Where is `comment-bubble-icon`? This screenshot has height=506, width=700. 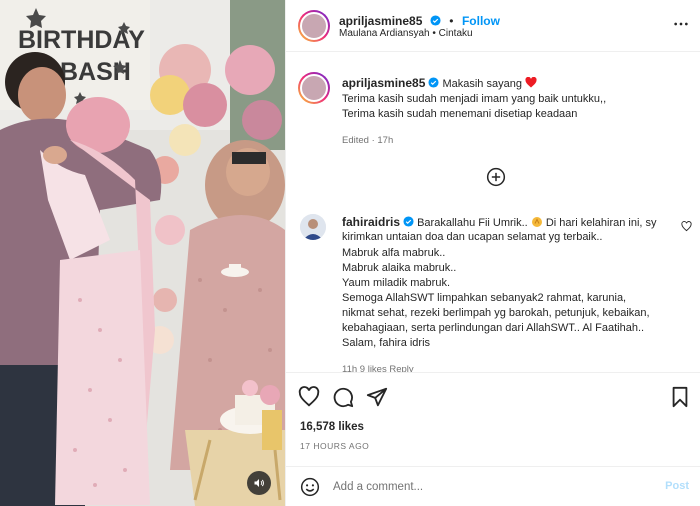 comment-bubble-icon is located at coordinates (343, 397).